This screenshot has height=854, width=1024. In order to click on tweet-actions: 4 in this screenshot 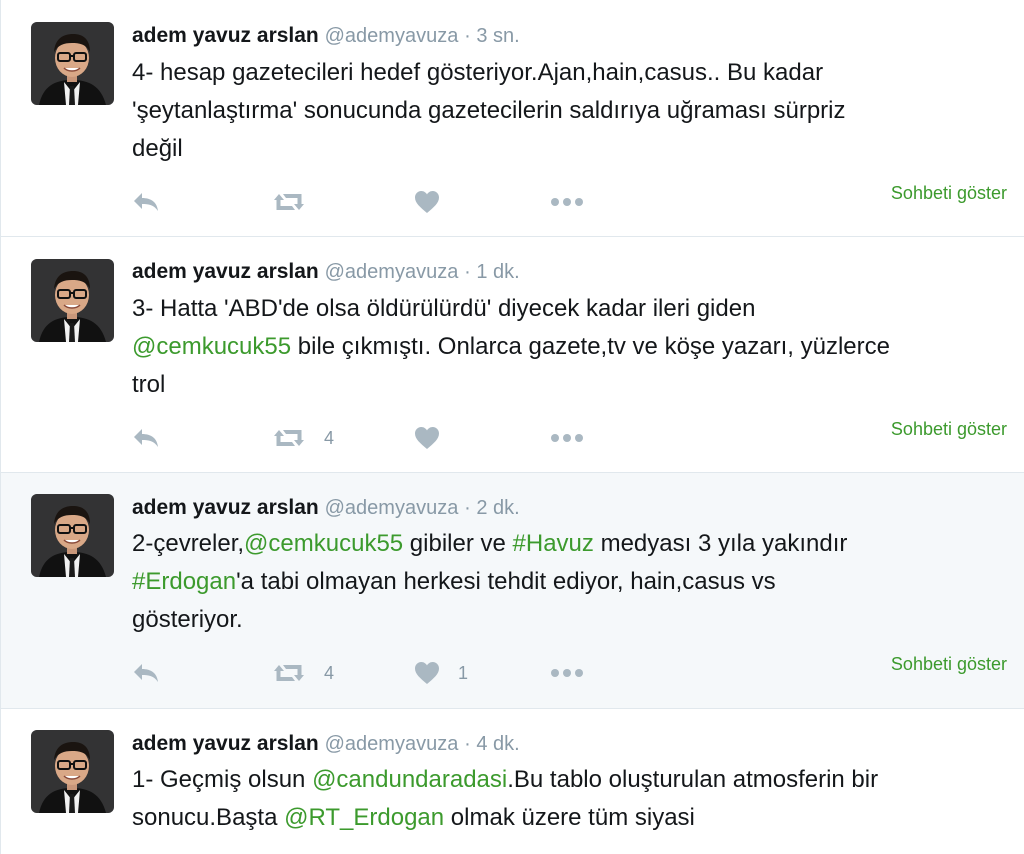, I will do `click(572, 438)`.